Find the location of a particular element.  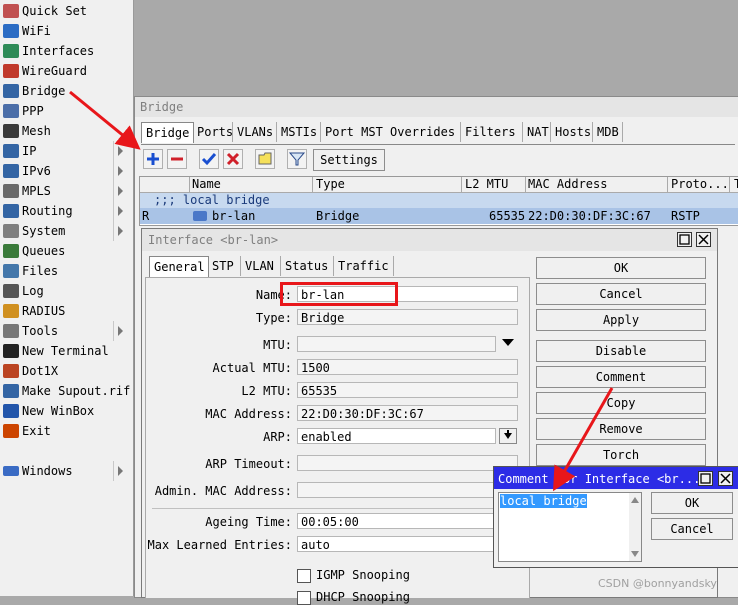

arrow-to-comment-window is located at coordinates (583, 439).